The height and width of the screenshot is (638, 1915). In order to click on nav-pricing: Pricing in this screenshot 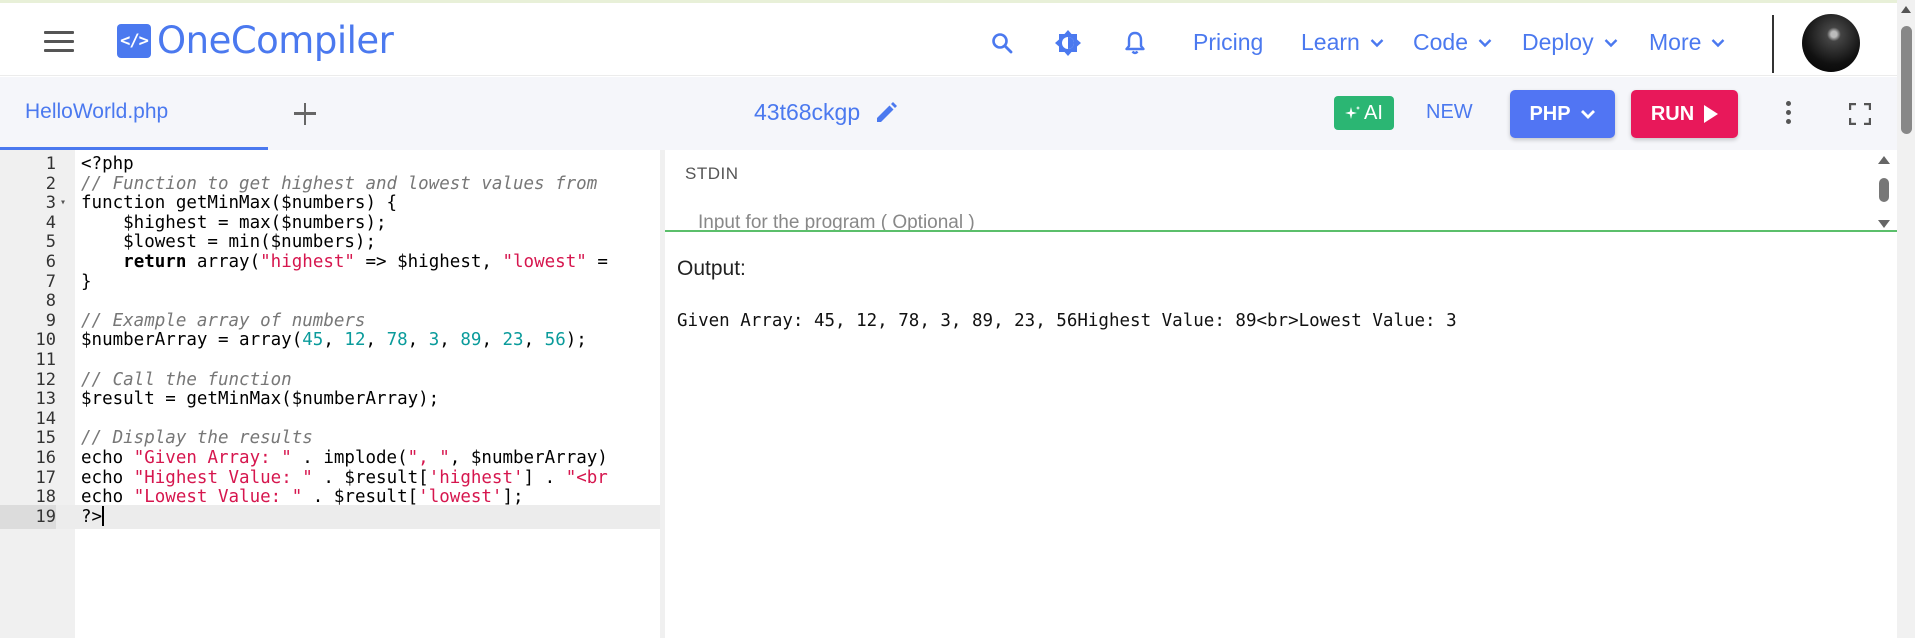, I will do `click(1228, 42)`.